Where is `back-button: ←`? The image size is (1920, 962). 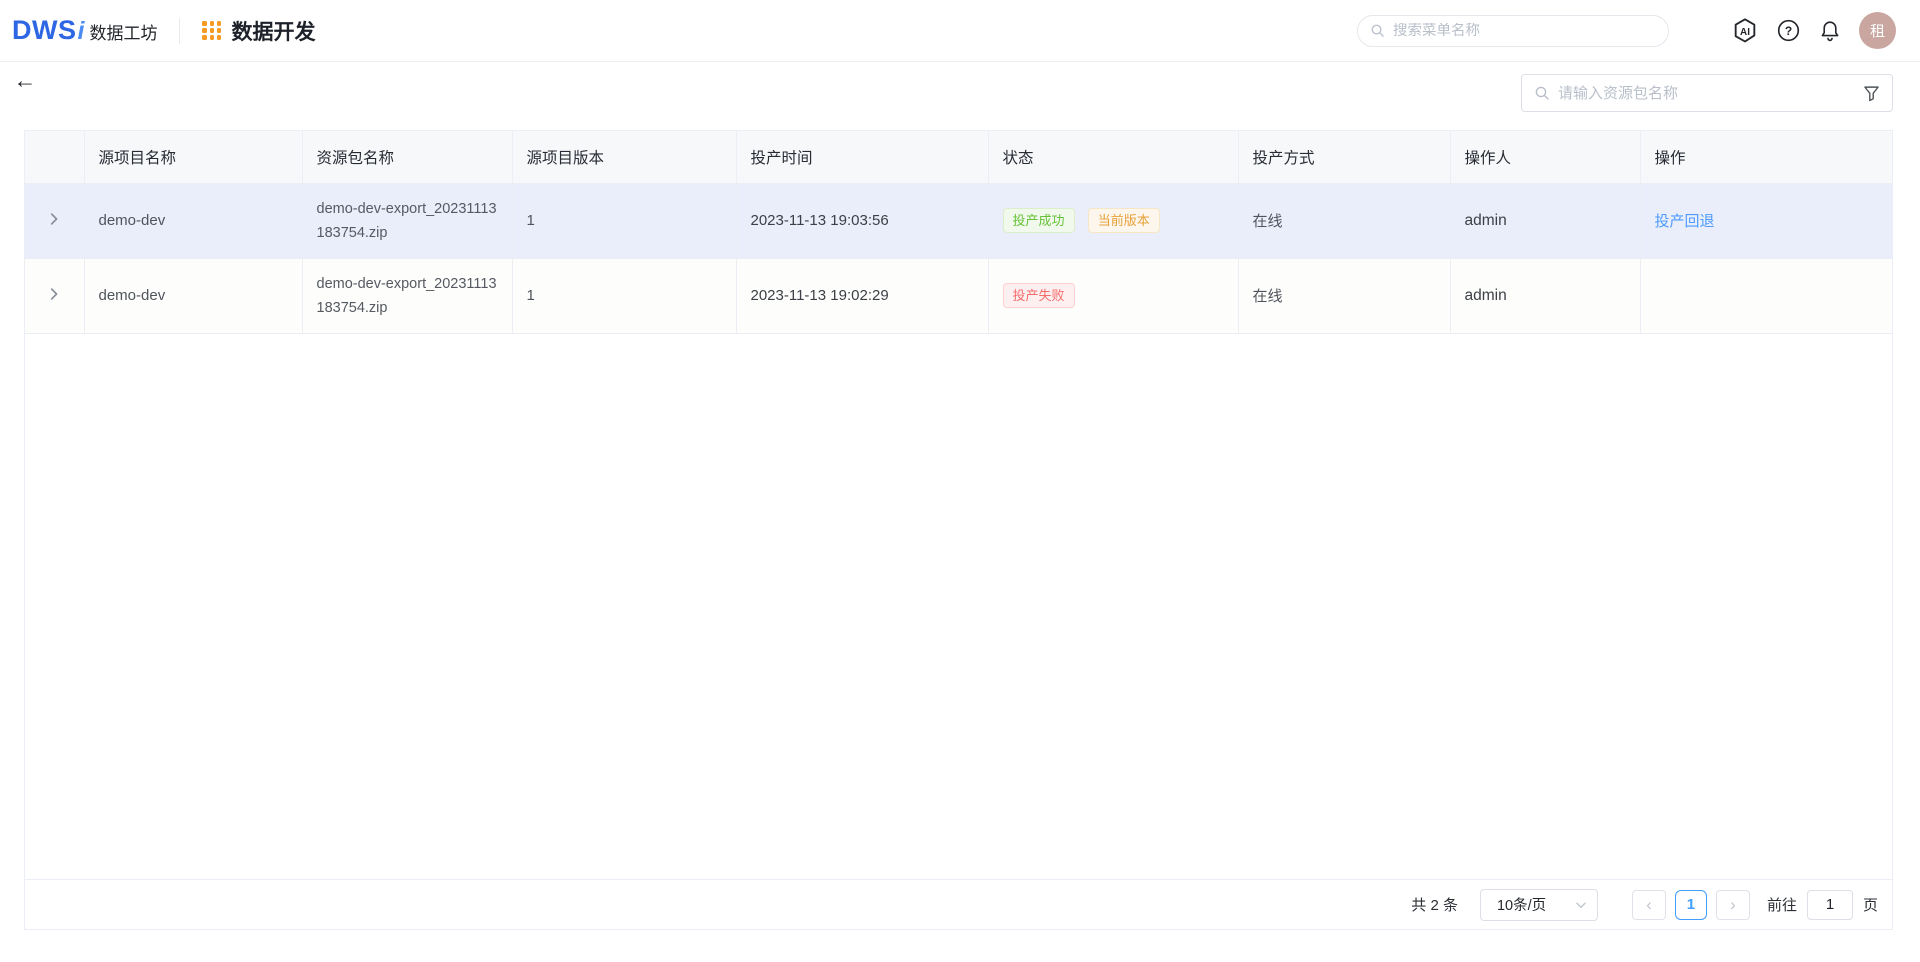
back-button: ← is located at coordinates (25, 80).